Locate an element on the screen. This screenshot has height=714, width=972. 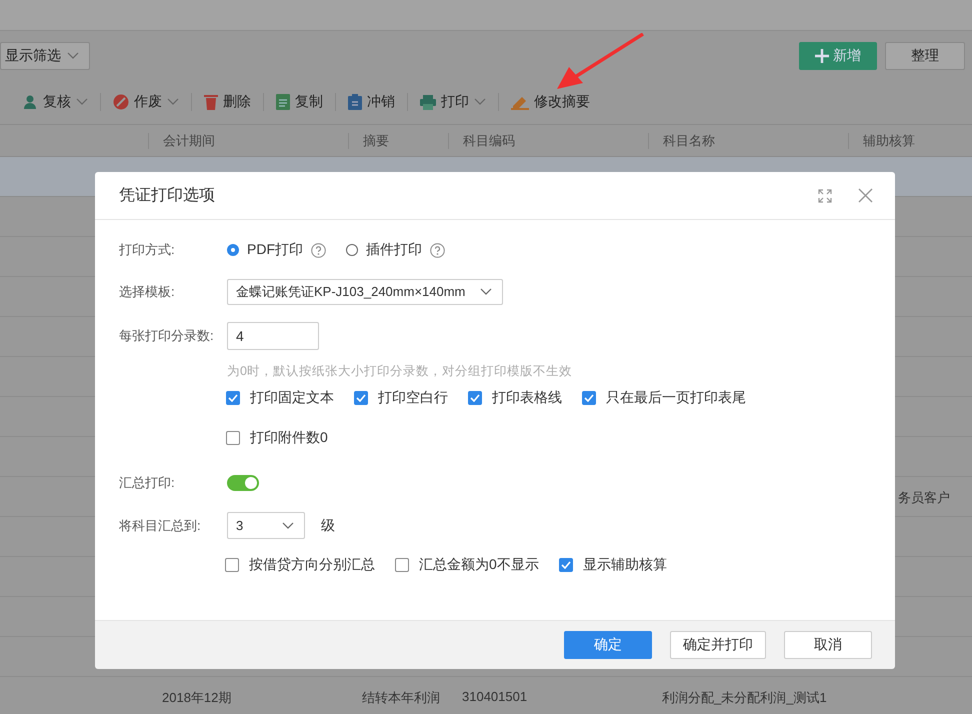
radio-label: PDF打印 is located at coordinates (275, 250).